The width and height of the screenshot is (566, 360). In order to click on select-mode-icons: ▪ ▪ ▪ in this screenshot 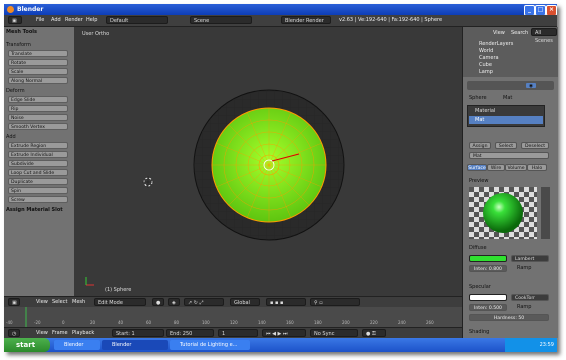, I will do `click(286, 302)`.